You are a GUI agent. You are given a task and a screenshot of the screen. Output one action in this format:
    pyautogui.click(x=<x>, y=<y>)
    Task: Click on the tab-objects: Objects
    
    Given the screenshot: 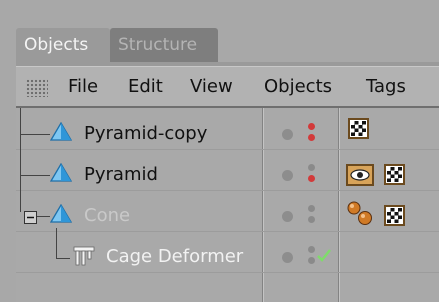 What is the action you would take?
    pyautogui.click(x=63, y=45)
    